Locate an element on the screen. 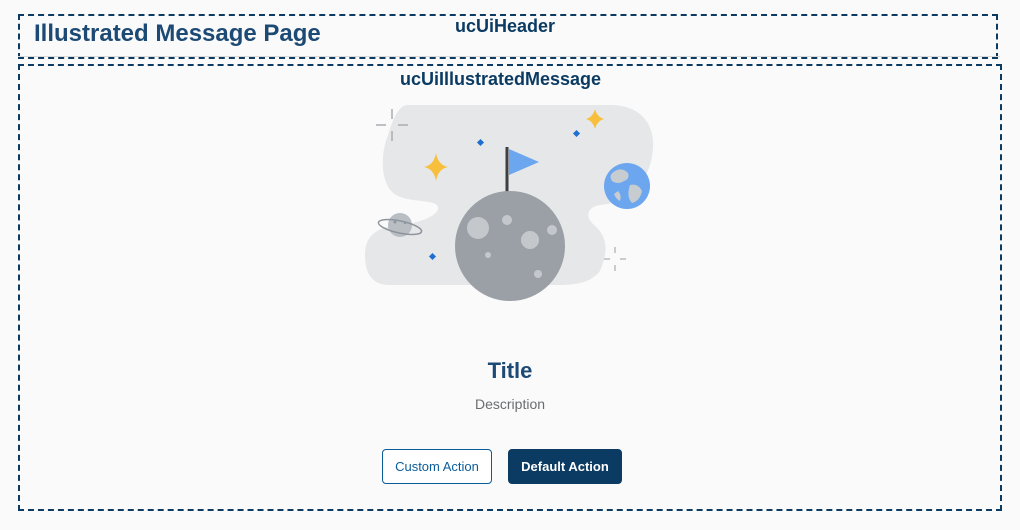 The height and width of the screenshot is (530, 1020). default-action-button: Default Action is located at coordinates (565, 466).